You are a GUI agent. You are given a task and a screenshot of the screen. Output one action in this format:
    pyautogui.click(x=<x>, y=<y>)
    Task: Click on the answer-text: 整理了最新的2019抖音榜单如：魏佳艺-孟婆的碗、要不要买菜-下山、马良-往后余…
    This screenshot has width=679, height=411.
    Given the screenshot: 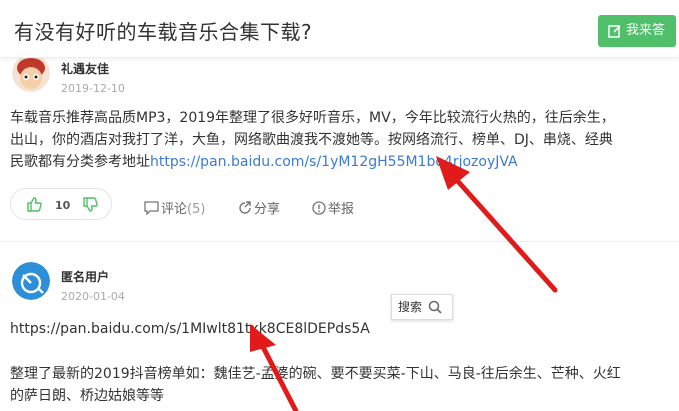 What is the action you would take?
    pyautogui.click(x=315, y=385)
    